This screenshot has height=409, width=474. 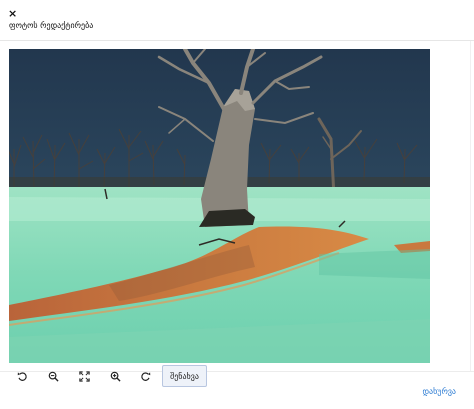 I want to click on zoom-out-icon, so click(x=53, y=376).